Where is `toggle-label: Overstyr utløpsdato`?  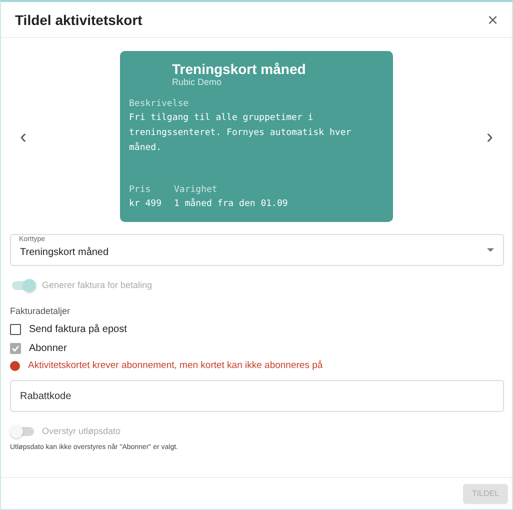 toggle-label: Overstyr utløpsdato is located at coordinates (81, 431).